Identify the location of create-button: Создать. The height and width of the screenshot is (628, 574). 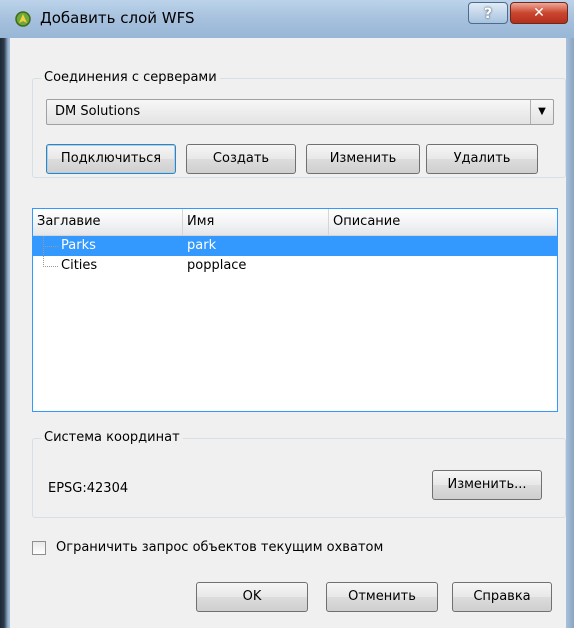
(241, 159).